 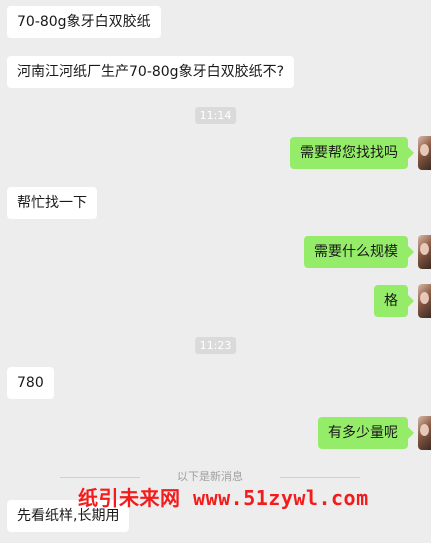 I want to click on new-messages-divider: 以下是新消息, so click(x=210, y=477).